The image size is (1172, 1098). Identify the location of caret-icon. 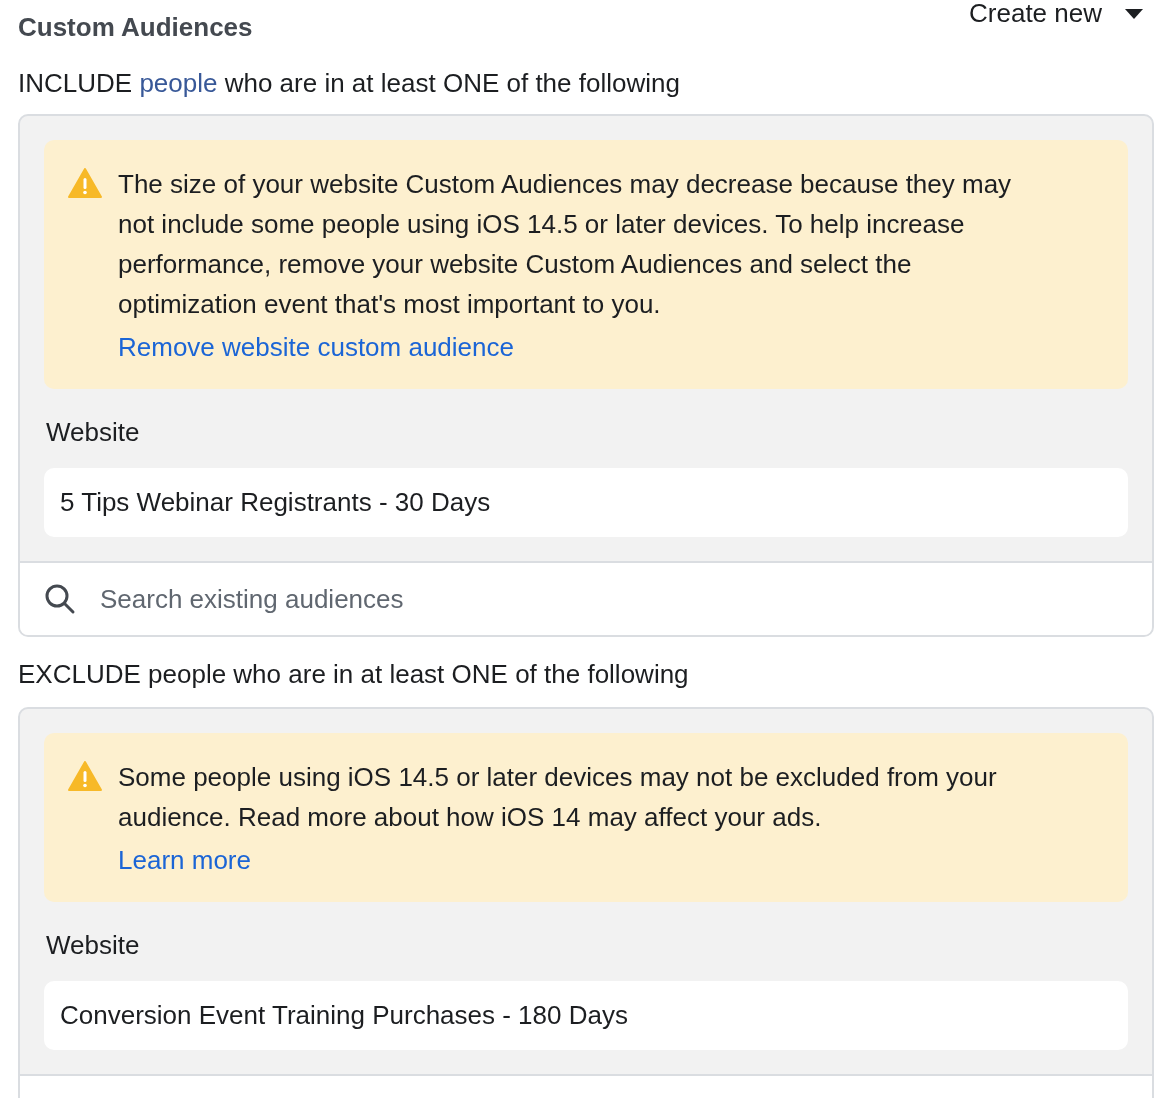
(1134, 13).